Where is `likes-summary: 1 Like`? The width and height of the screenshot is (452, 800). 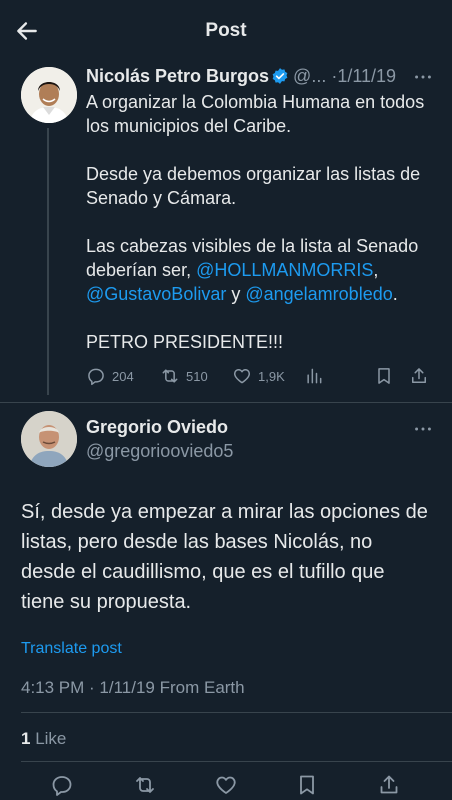
likes-summary: 1 Like is located at coordinates (43, 739).